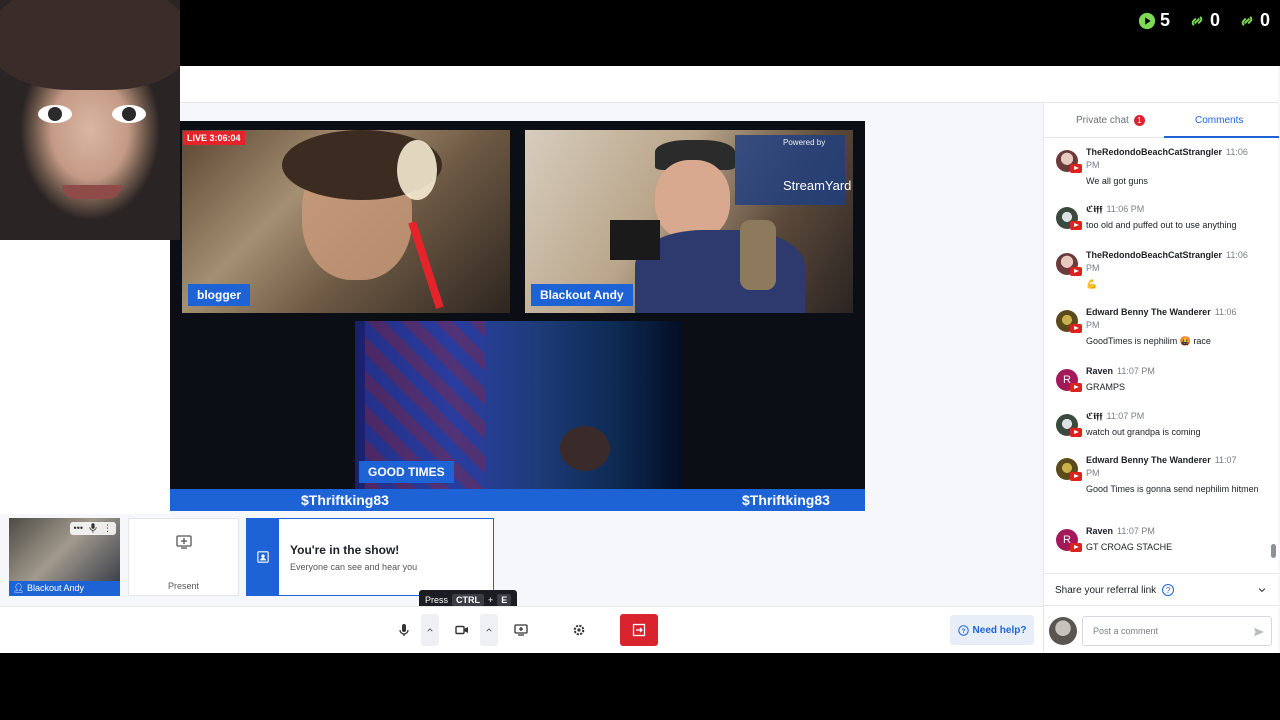  What do you see at coordinates (1102, 120) in the screenshot?
I see `tab-private-label: Private chat` at bounding box center [1102, 120].